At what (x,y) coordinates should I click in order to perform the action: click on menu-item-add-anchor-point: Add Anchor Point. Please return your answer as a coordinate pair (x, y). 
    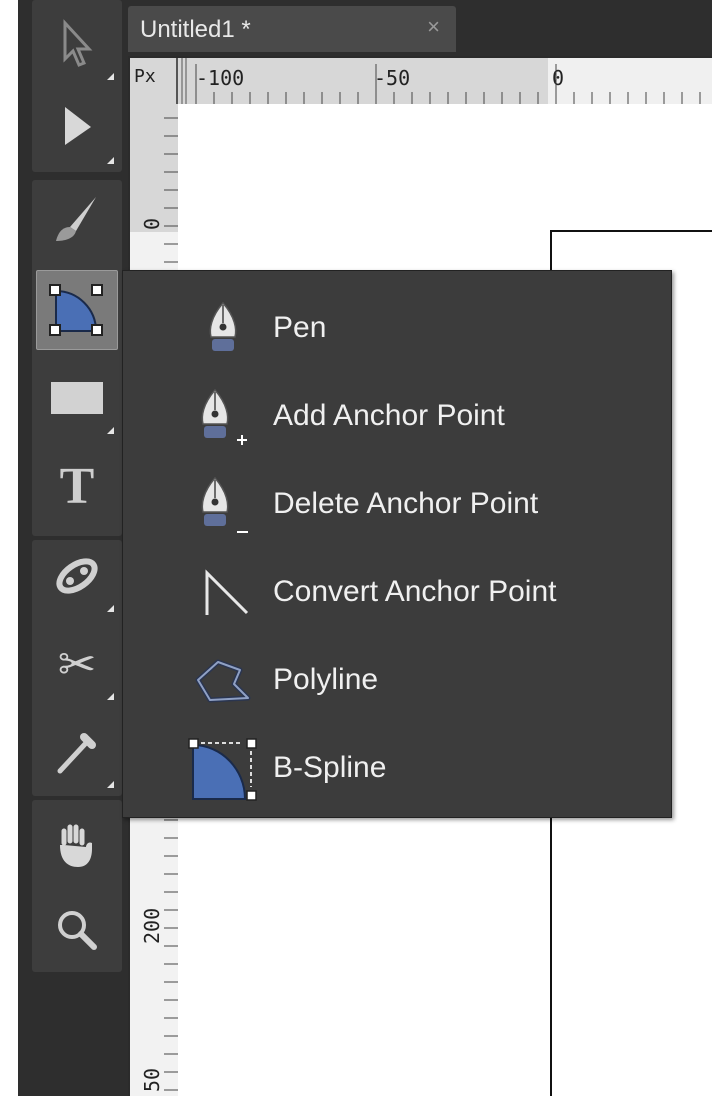
    Looking at the image, I should click on (397, 417).